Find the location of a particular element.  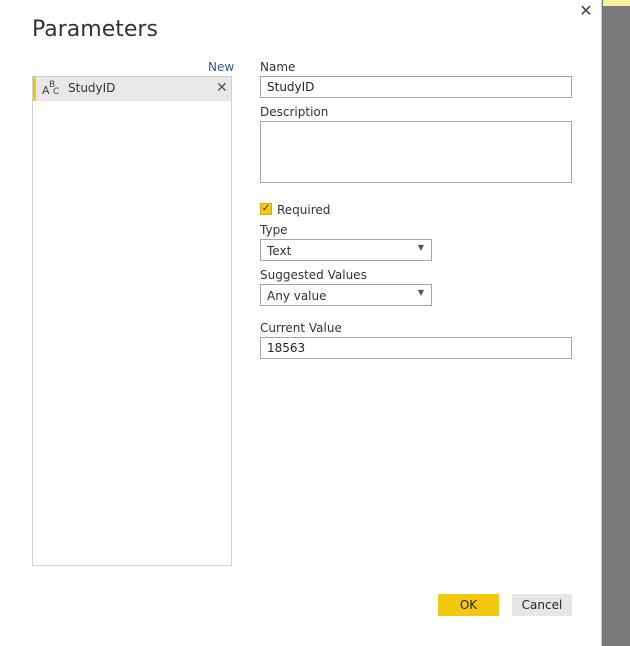

dialog-title: Parameters is located at coordinates (95, 29).